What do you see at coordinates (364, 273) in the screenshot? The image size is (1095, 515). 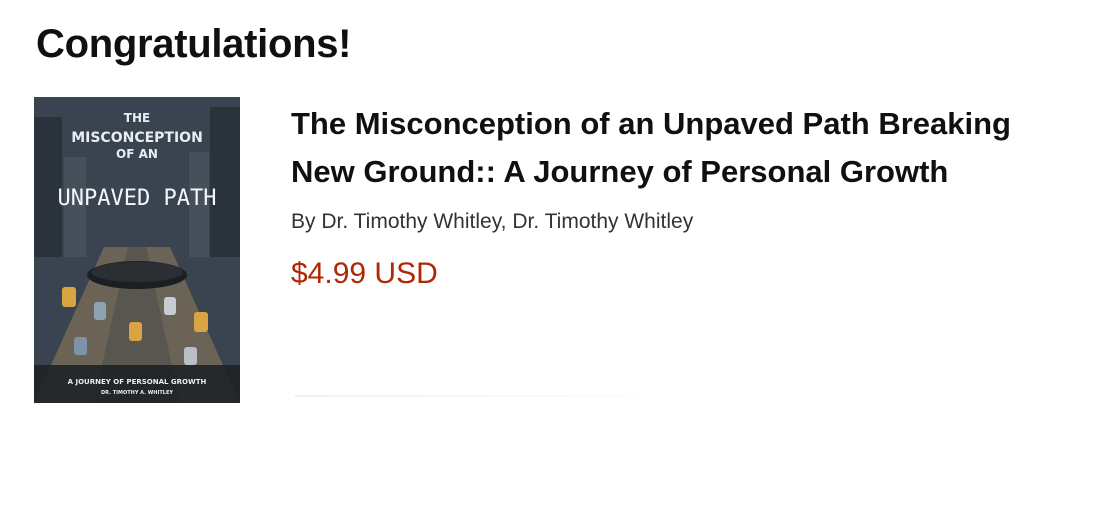 I see `book-price: $4.99 USD` at bounding box center [364, 273].